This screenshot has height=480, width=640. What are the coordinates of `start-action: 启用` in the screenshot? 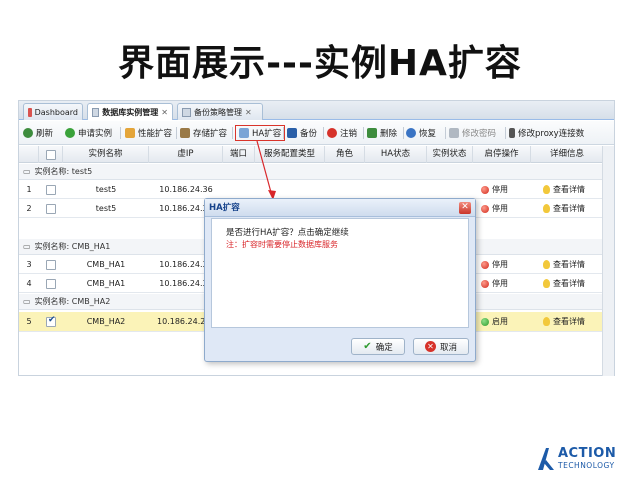 It's located at (506, 322).